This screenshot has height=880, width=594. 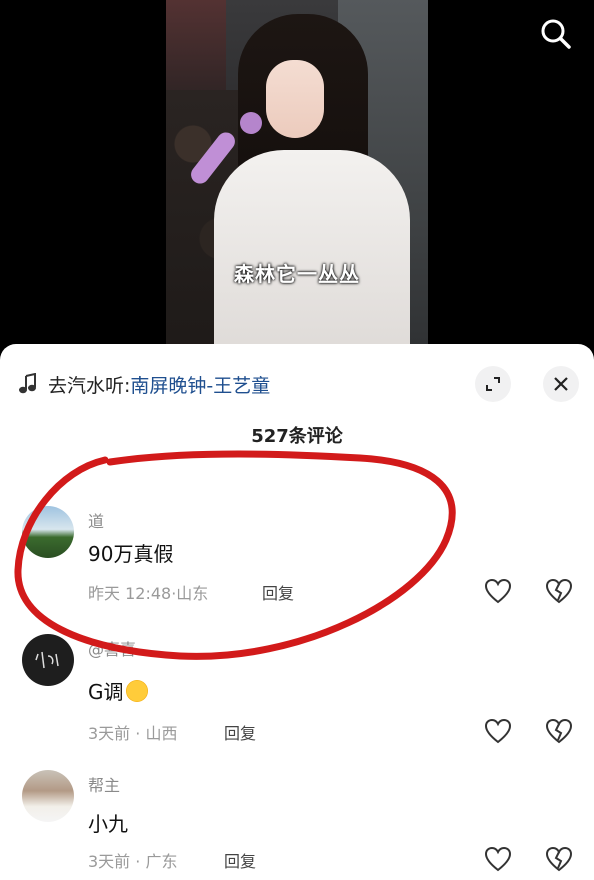 What do you see at coordinates (295, 99) in the screenshot?
I see `singer-face` at bounding box center [295, 99].